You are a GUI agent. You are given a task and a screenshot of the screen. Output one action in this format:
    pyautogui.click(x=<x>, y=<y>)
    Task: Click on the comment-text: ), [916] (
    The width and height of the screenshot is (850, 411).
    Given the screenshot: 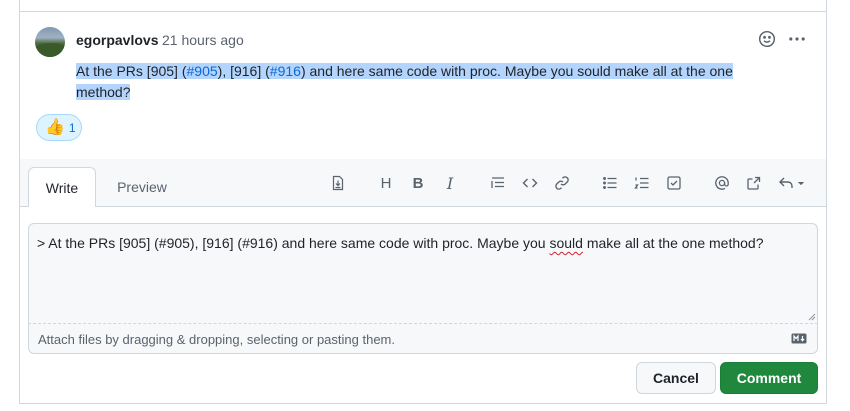 What is the action you would take?
    pyautogui.click(x=243, y=71)
    